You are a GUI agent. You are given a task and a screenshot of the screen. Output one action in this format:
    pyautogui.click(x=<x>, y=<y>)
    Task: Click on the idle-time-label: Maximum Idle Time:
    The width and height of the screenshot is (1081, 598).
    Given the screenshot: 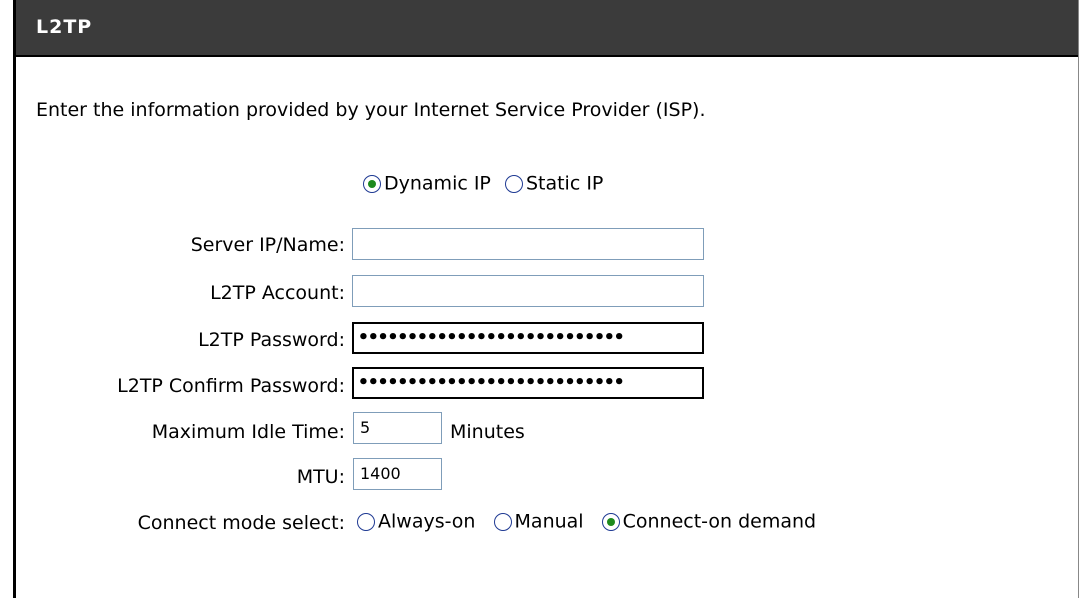 What is the action you would take?
    pyautogui.click(x=248, y=432)
    